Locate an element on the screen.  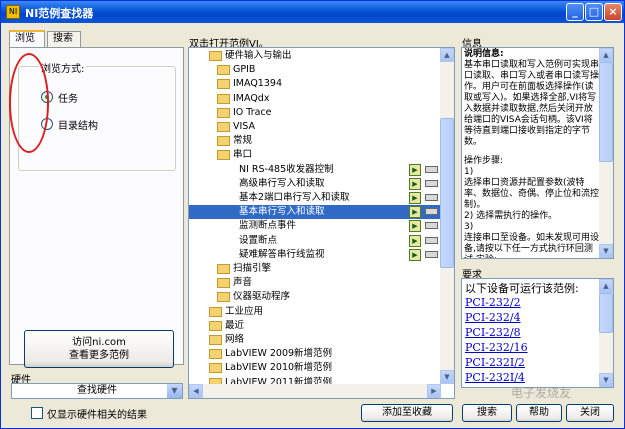
tree-row-label: 最近 is located at coordinates (235, 325).